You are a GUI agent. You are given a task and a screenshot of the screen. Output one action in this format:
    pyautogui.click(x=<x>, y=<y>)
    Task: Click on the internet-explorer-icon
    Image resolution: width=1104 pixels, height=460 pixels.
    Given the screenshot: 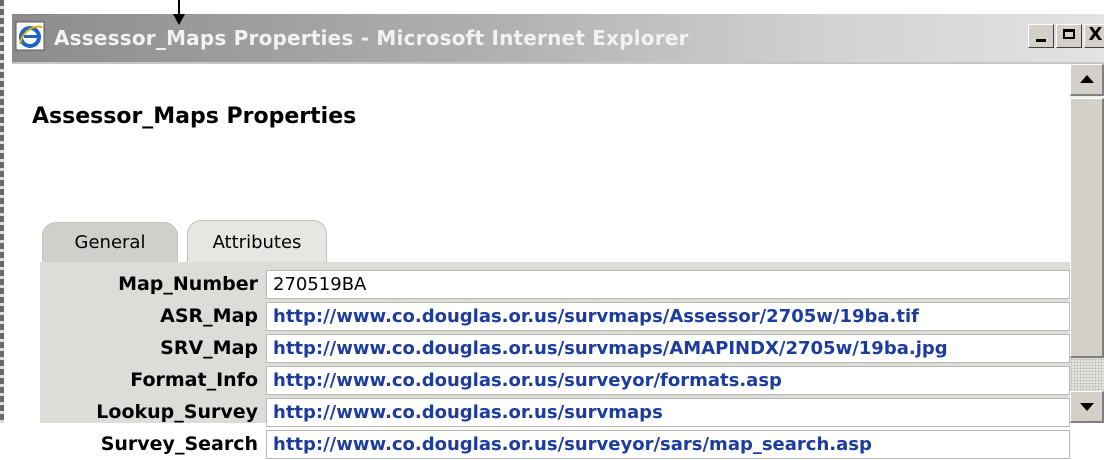 What is the action you would take?
    pyautogui.click(x=30, y=36)
    